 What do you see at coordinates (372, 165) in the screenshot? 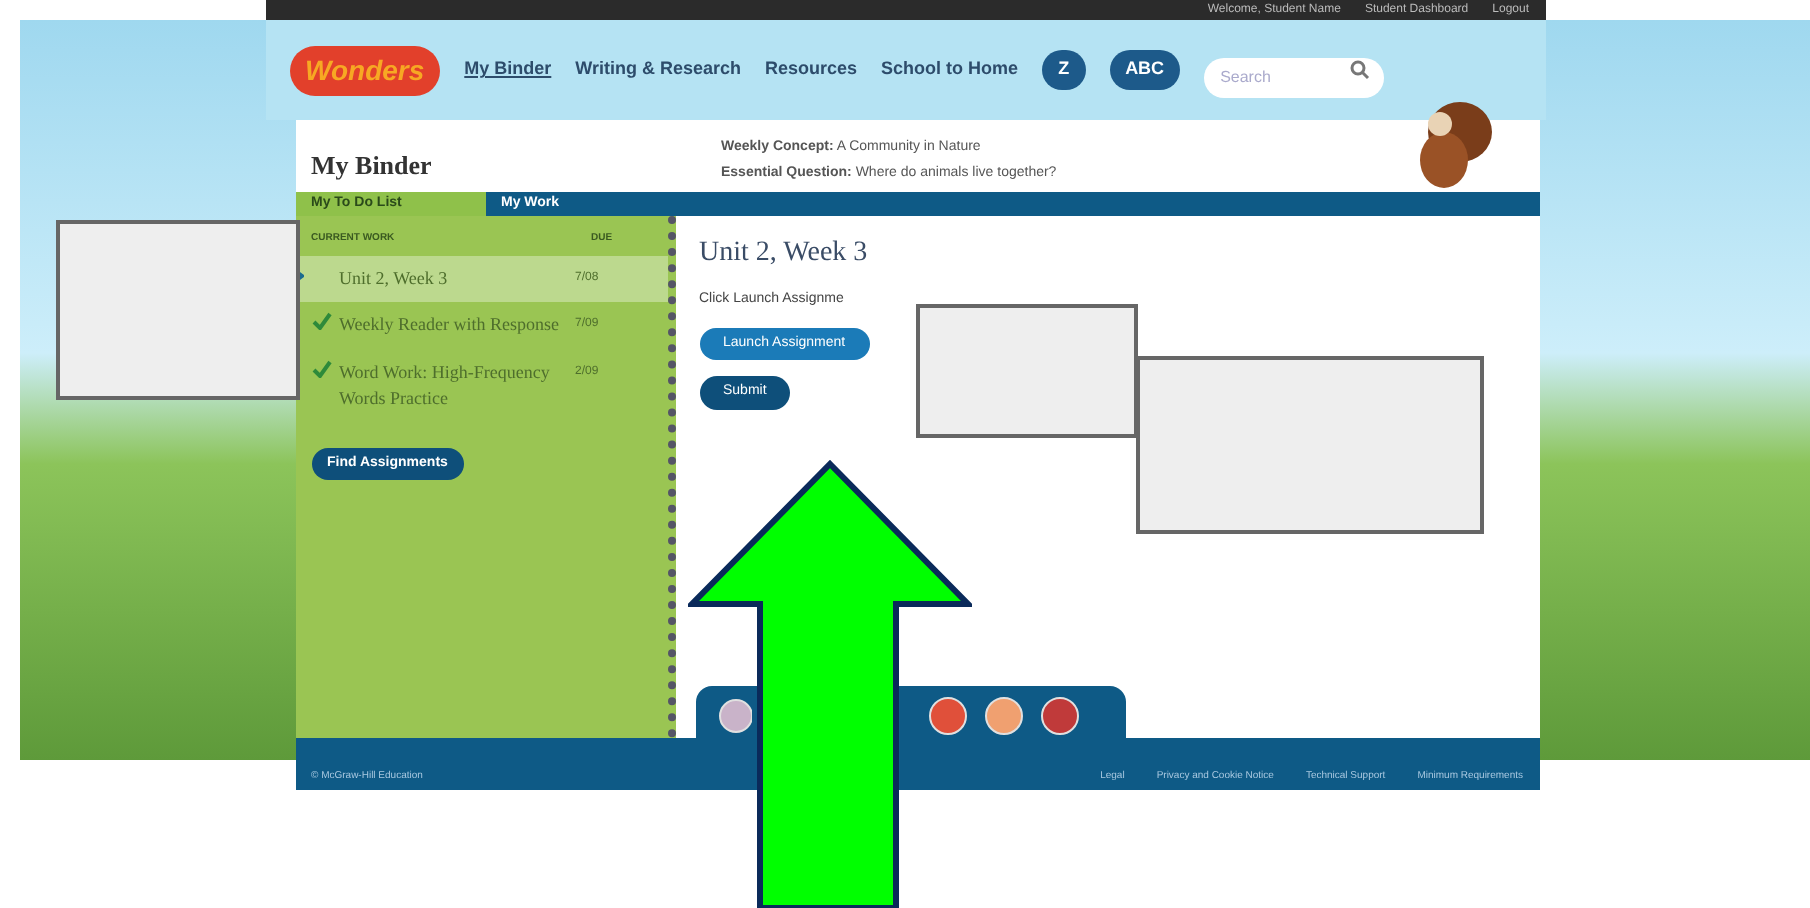
I see `binder-title: My Binder` at bounding box center [372, 165].